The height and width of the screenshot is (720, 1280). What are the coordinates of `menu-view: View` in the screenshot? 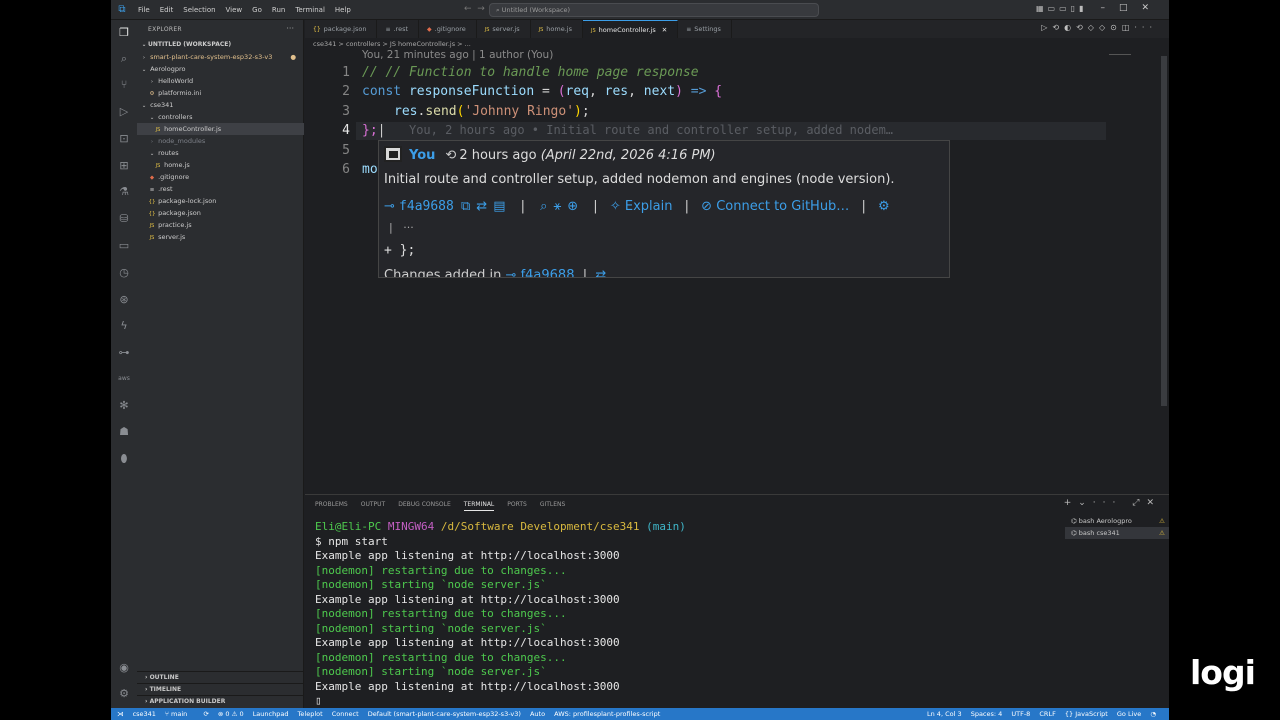 It's located at (234, 10).